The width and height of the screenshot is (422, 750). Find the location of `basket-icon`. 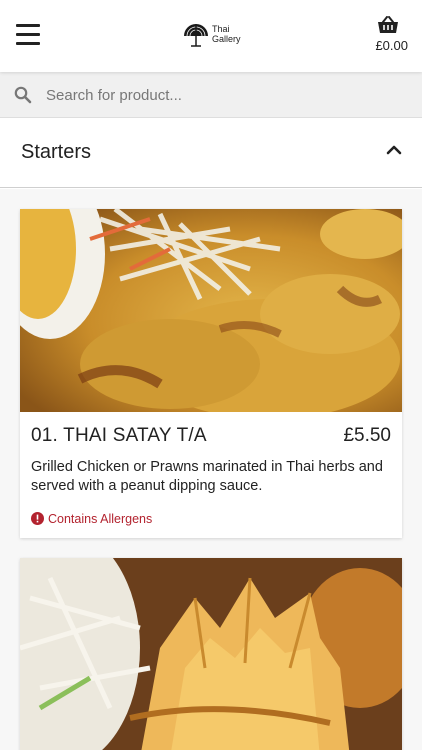

basket-icon is located at coordinates (388, 24).